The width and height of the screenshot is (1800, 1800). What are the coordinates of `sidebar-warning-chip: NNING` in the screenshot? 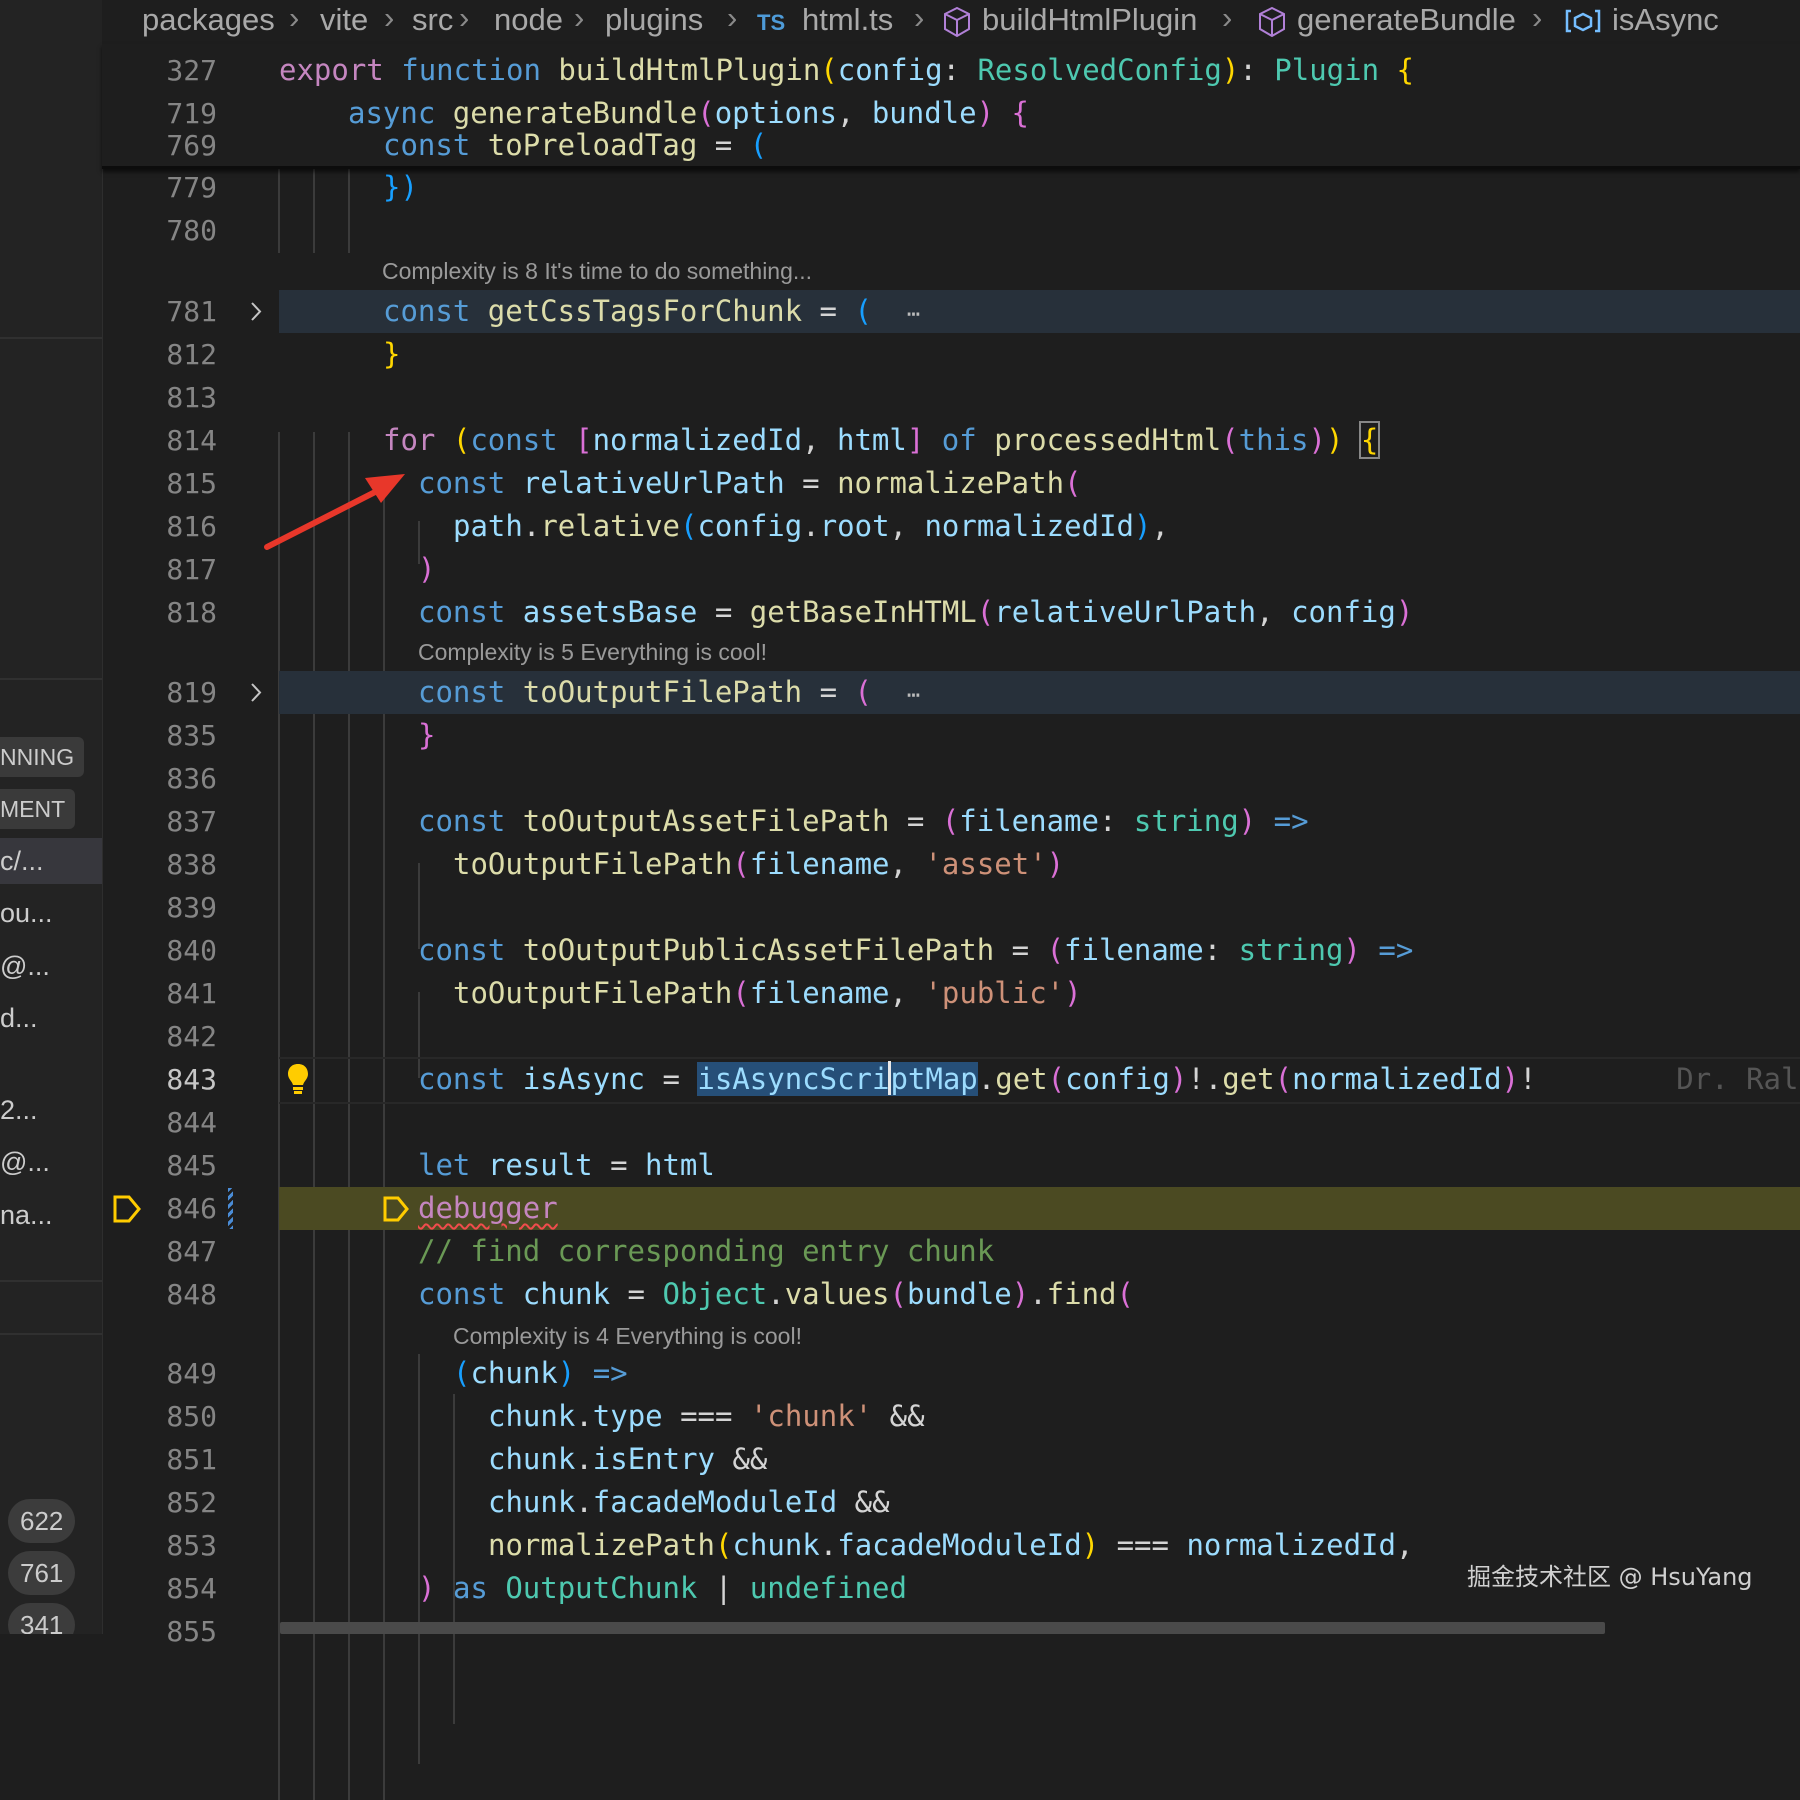 It's located at (42, 757).